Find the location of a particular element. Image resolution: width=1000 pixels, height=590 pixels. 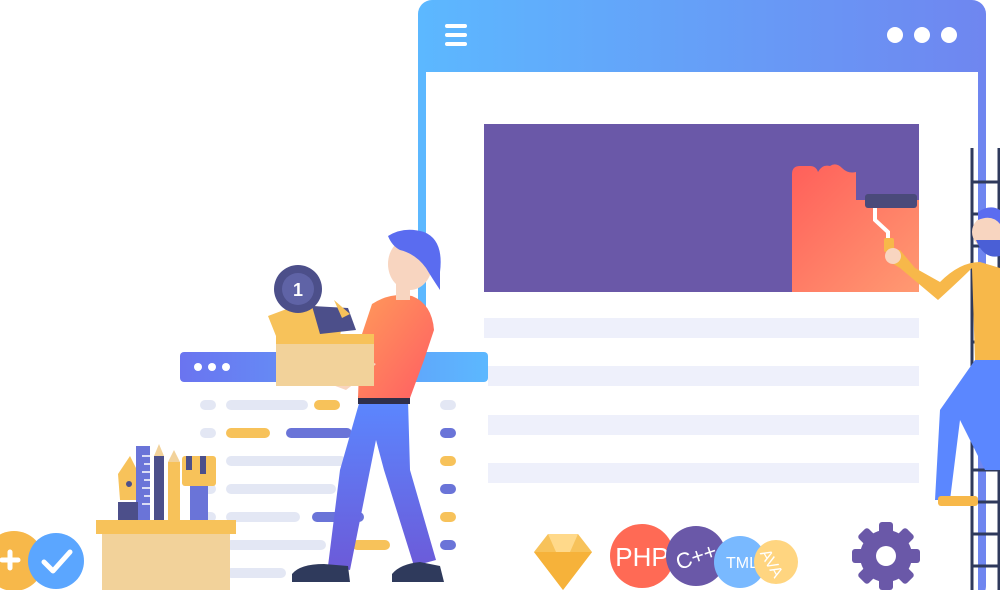

check-badge is located at coordinates (56, 561).